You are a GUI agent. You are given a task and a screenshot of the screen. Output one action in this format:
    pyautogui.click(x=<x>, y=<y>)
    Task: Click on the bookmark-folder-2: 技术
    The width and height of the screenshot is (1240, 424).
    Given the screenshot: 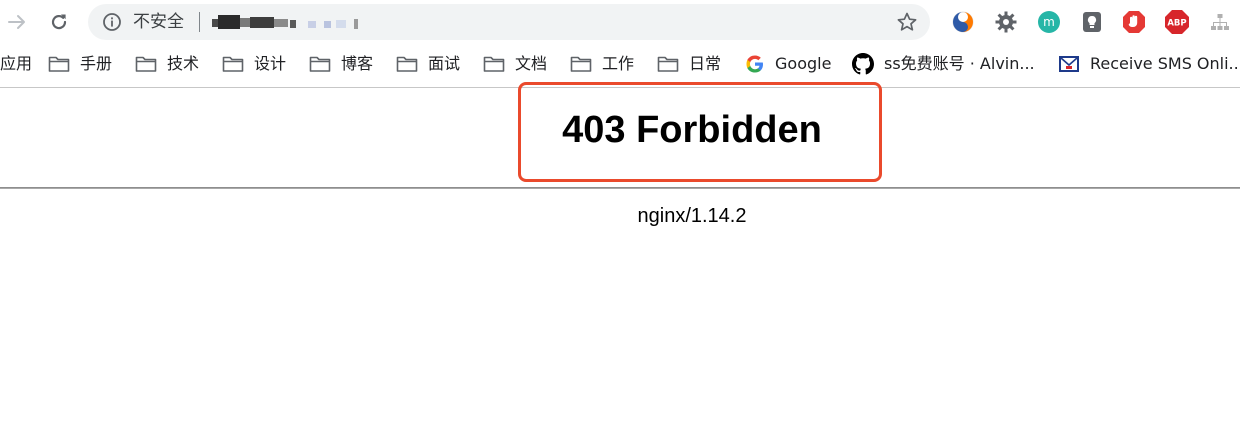 What is the action you would take?
    pyautogui.click(x=167, y=64)
    